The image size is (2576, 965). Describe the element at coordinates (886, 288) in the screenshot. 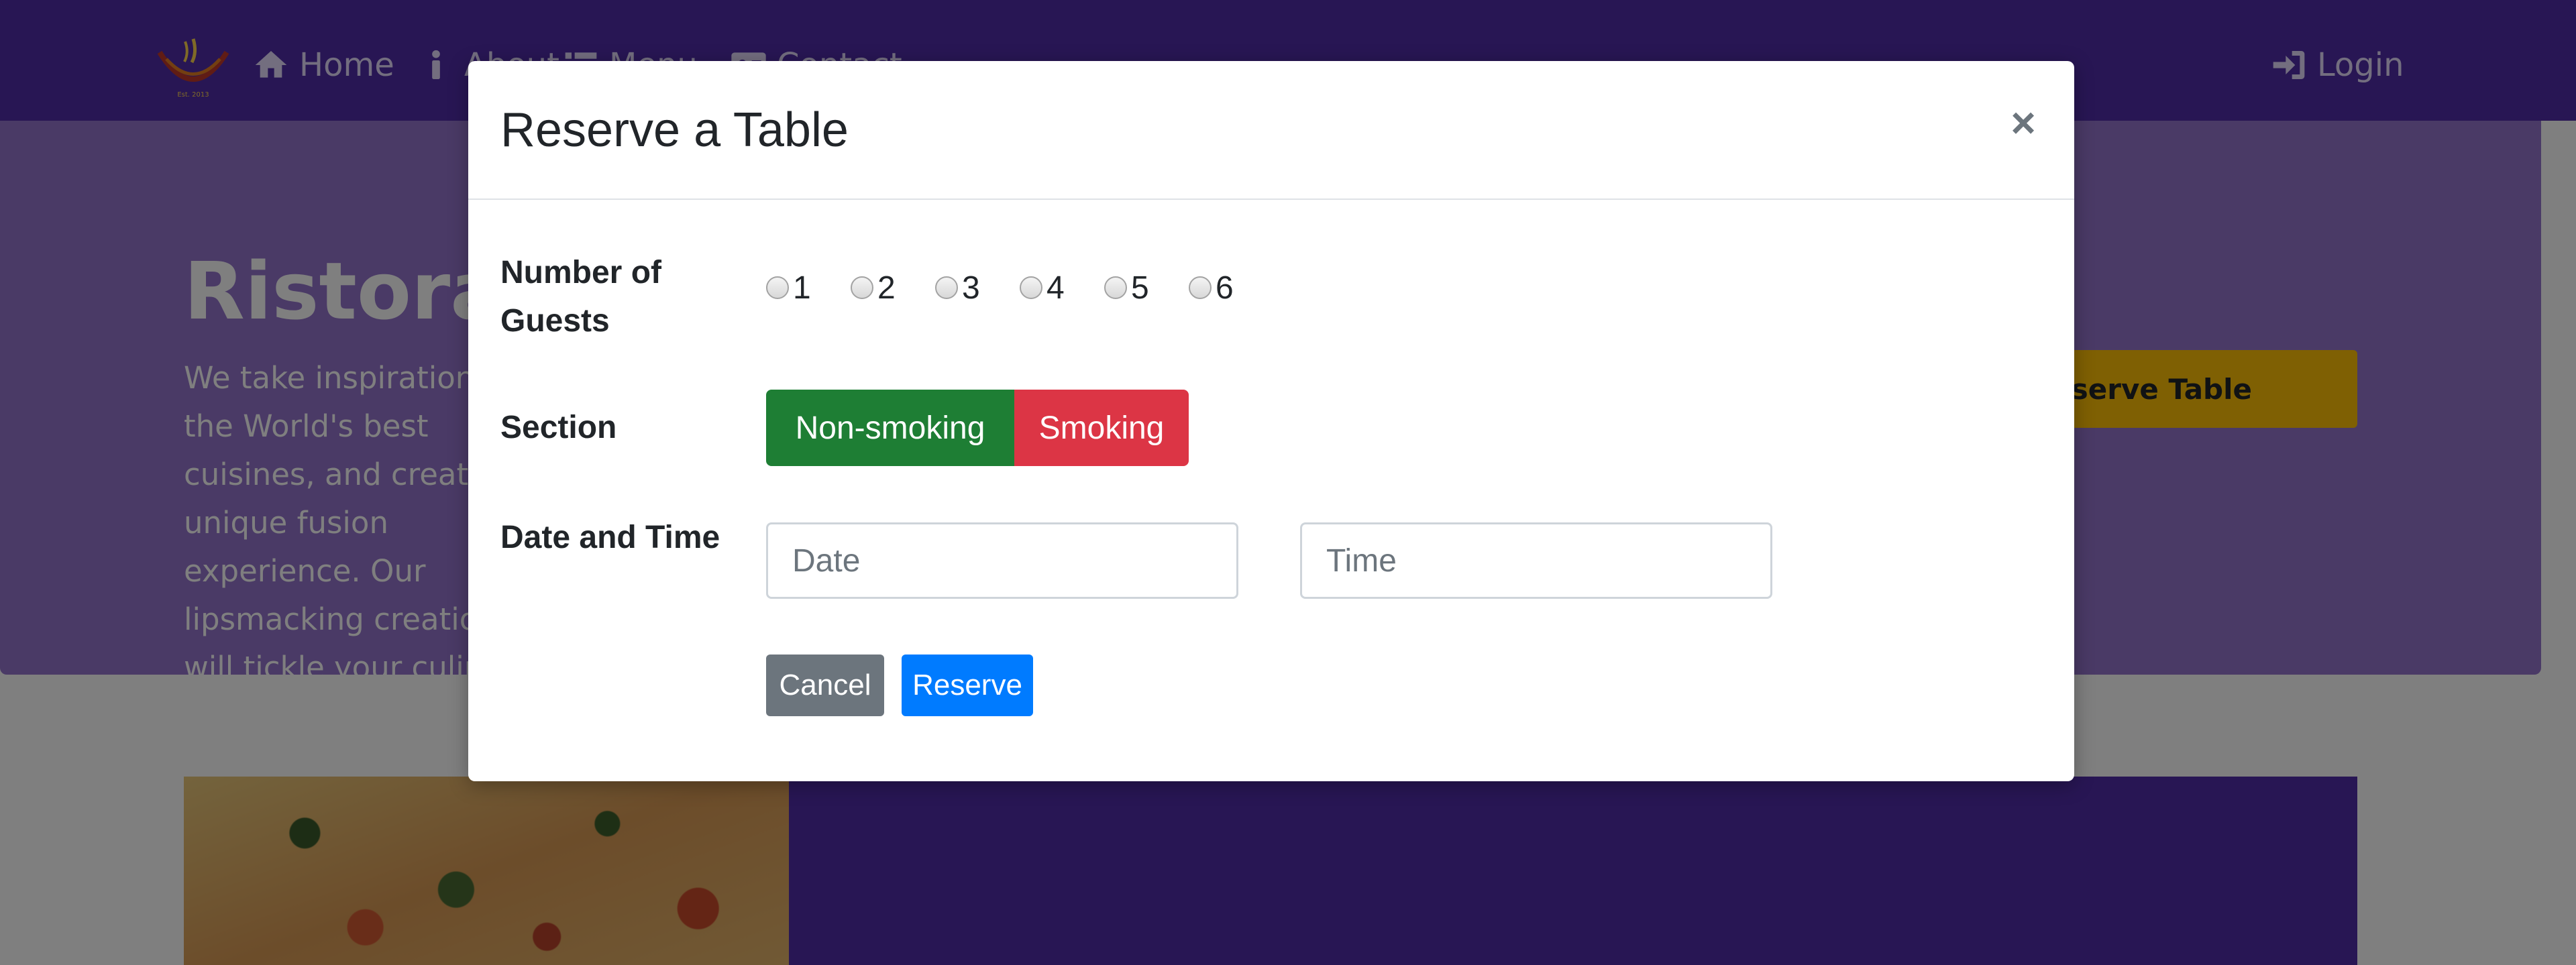

I see `guests-option-label: 2` at that location.